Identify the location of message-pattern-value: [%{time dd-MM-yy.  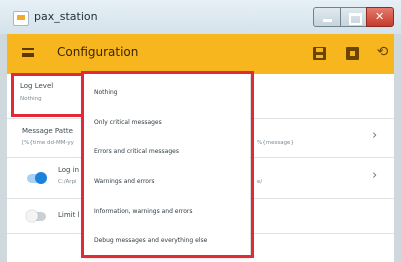
(48, 143).